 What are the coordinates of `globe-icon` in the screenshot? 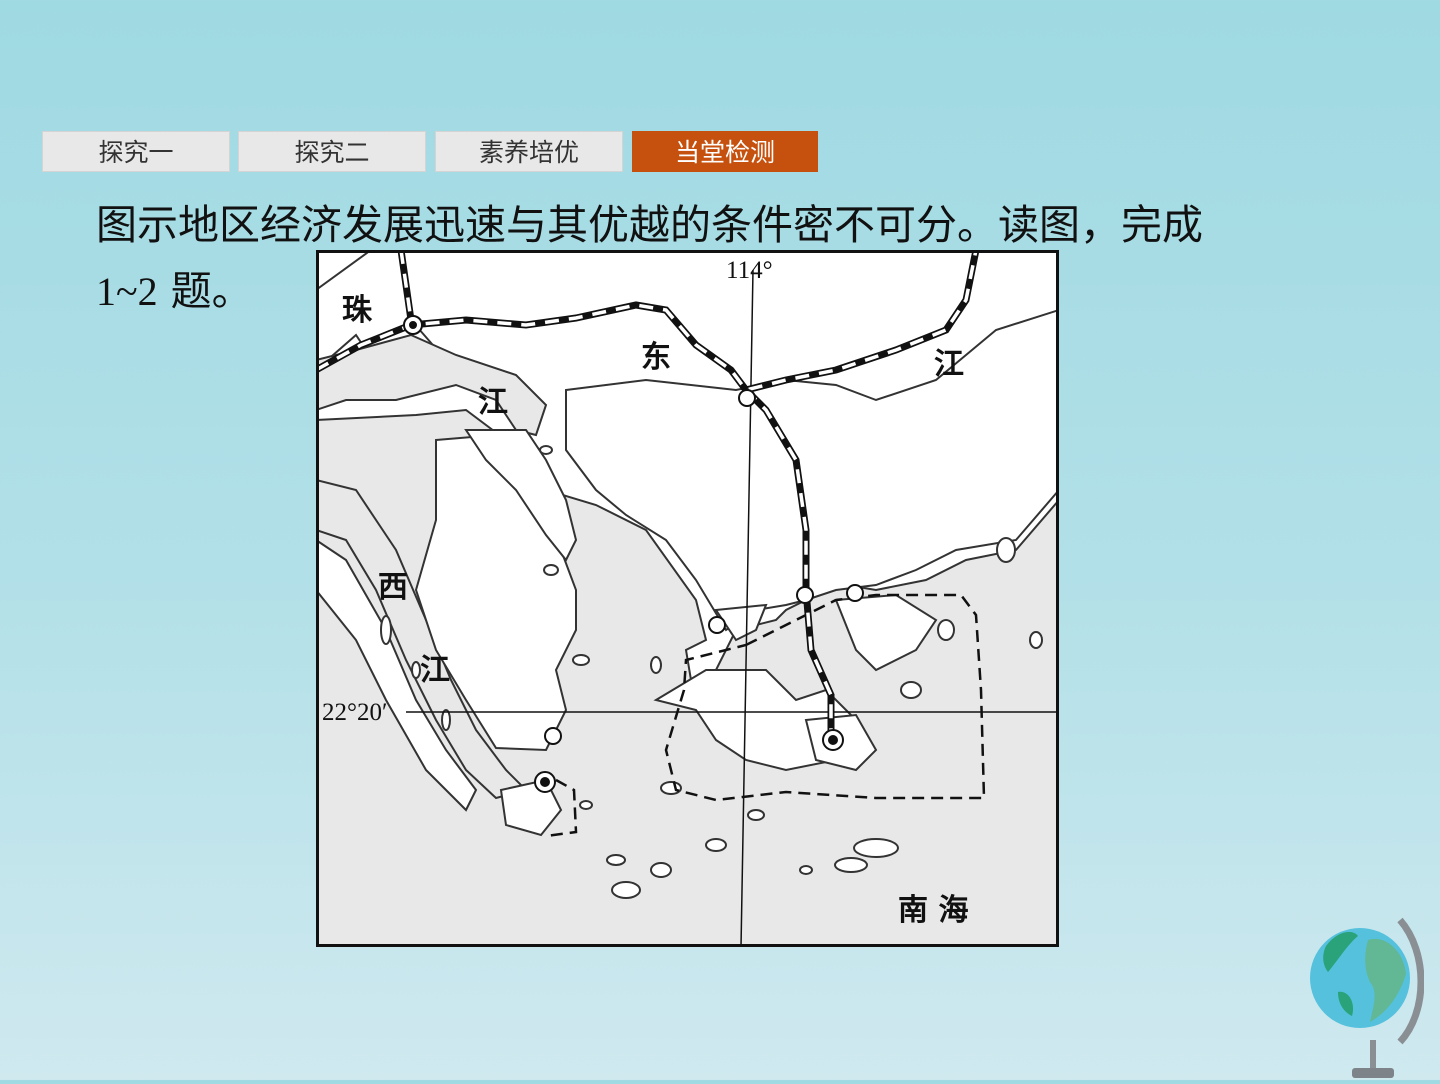 It's located at (1366, 996).